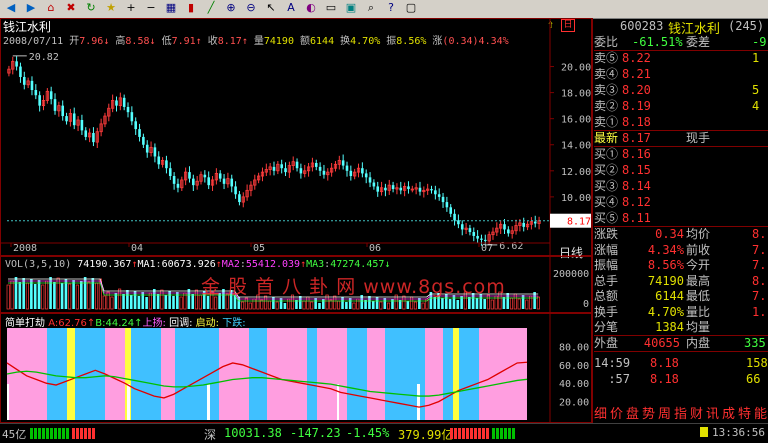 This screenshot has width=768, height=443. Describe the element at coordinates (191, 8) in the screenshot. I see `candle-icon: ▮` at that location.